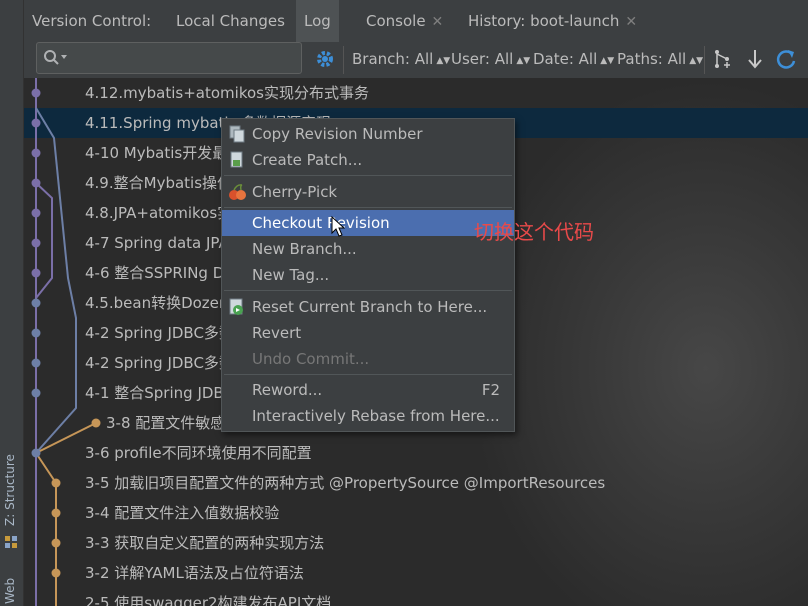 This screenshot has height=606, width=808. I want to click on user-filter: User: All ▲▼, so click(490, 59).